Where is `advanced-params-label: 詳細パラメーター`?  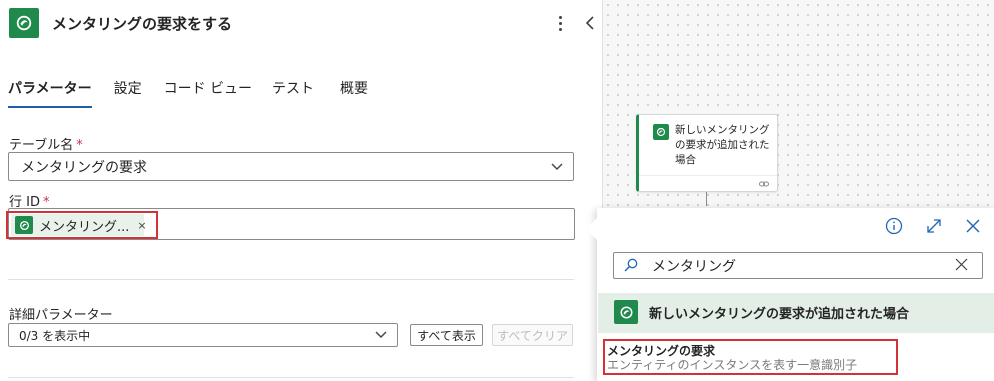 advanced-params-label: 詳細パラメーター is located at coordinates (61, 315).